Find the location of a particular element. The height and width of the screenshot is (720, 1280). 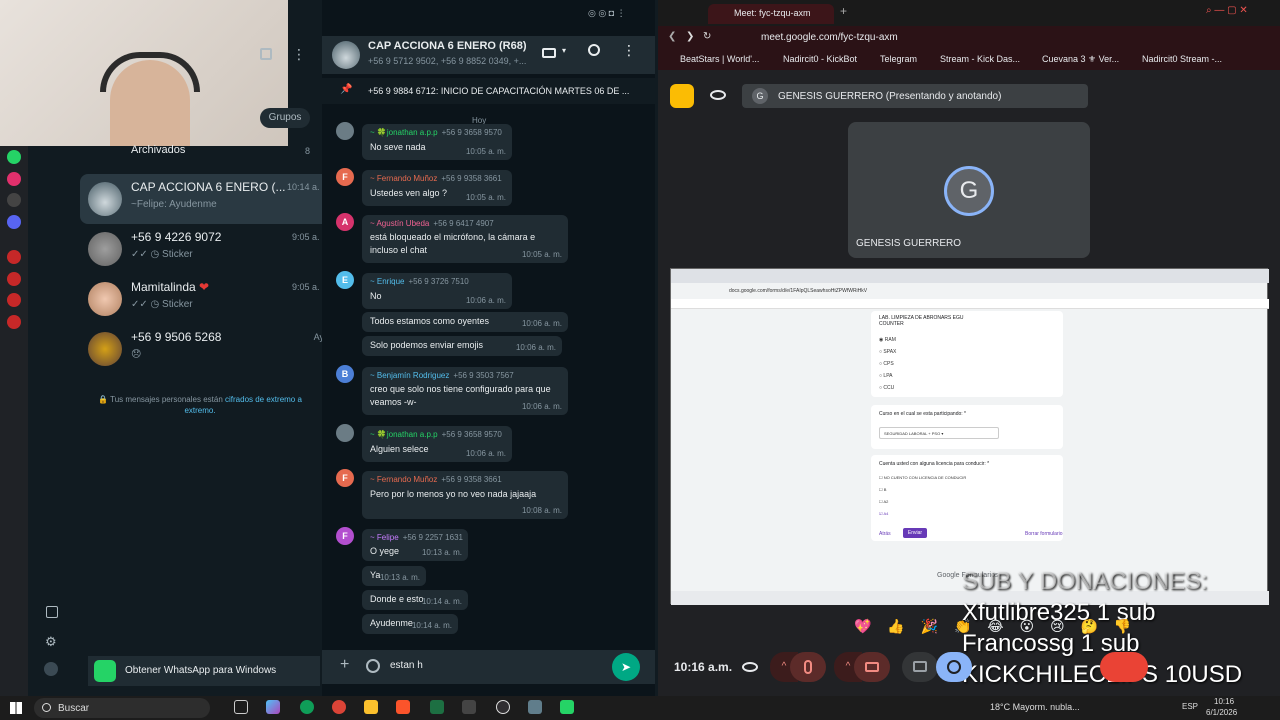

emoji-reaction-button is located at coordinates (954, 667).